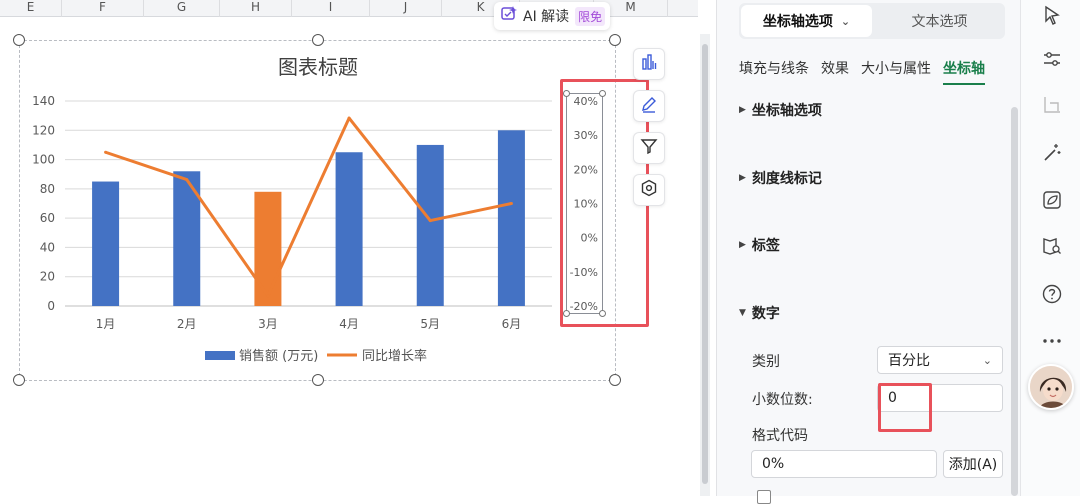  What do you see at coordinates (106, 243) in the screenshot?
I see `bar-1月` at bounding box center [106, 243].